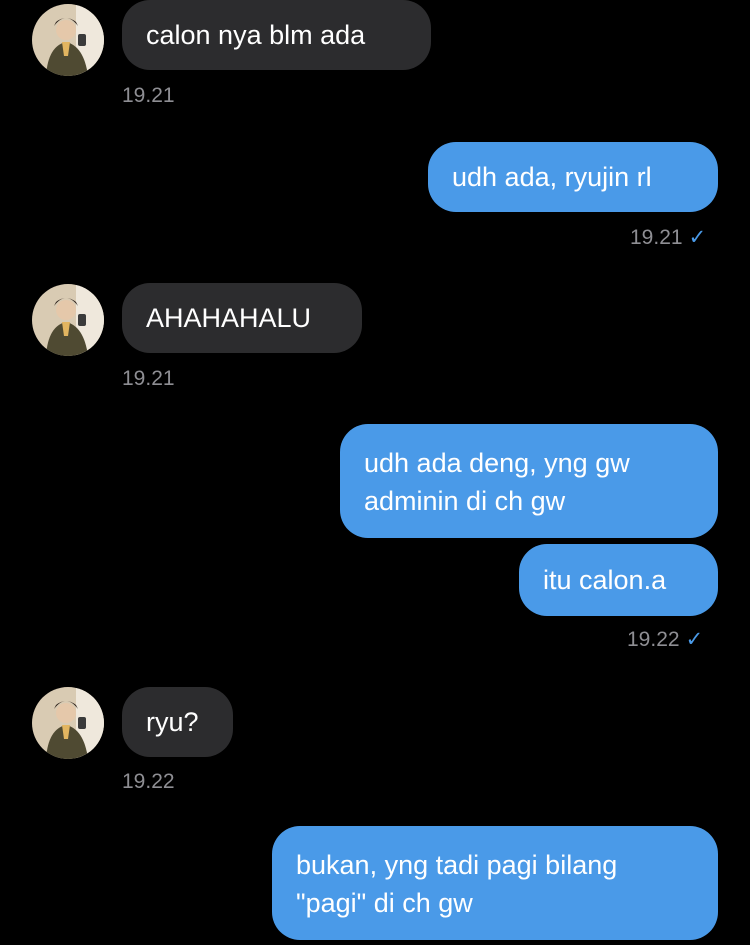  What do you see at coordinates (177, 722) in the screenshot?
I see `incoming-message: ryu?` at bounding box center [177, 722].